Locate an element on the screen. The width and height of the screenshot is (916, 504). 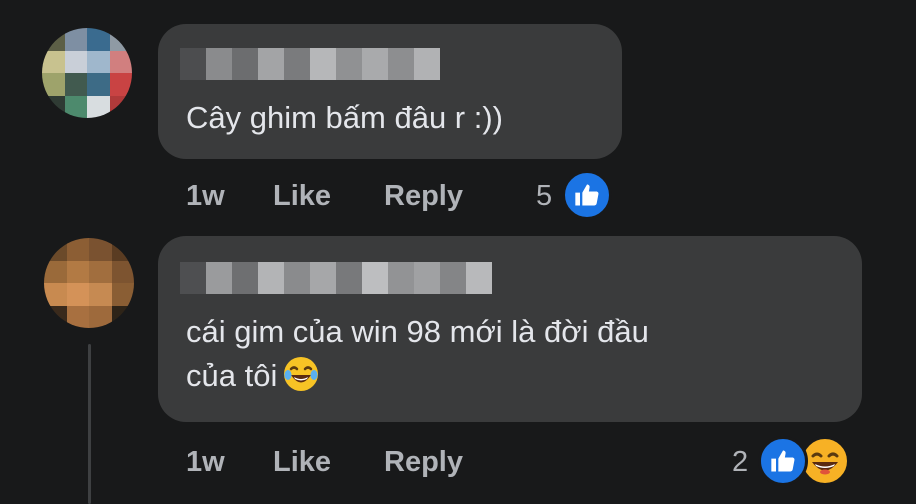
reply-thread-line is located at coordinates (89, 424).